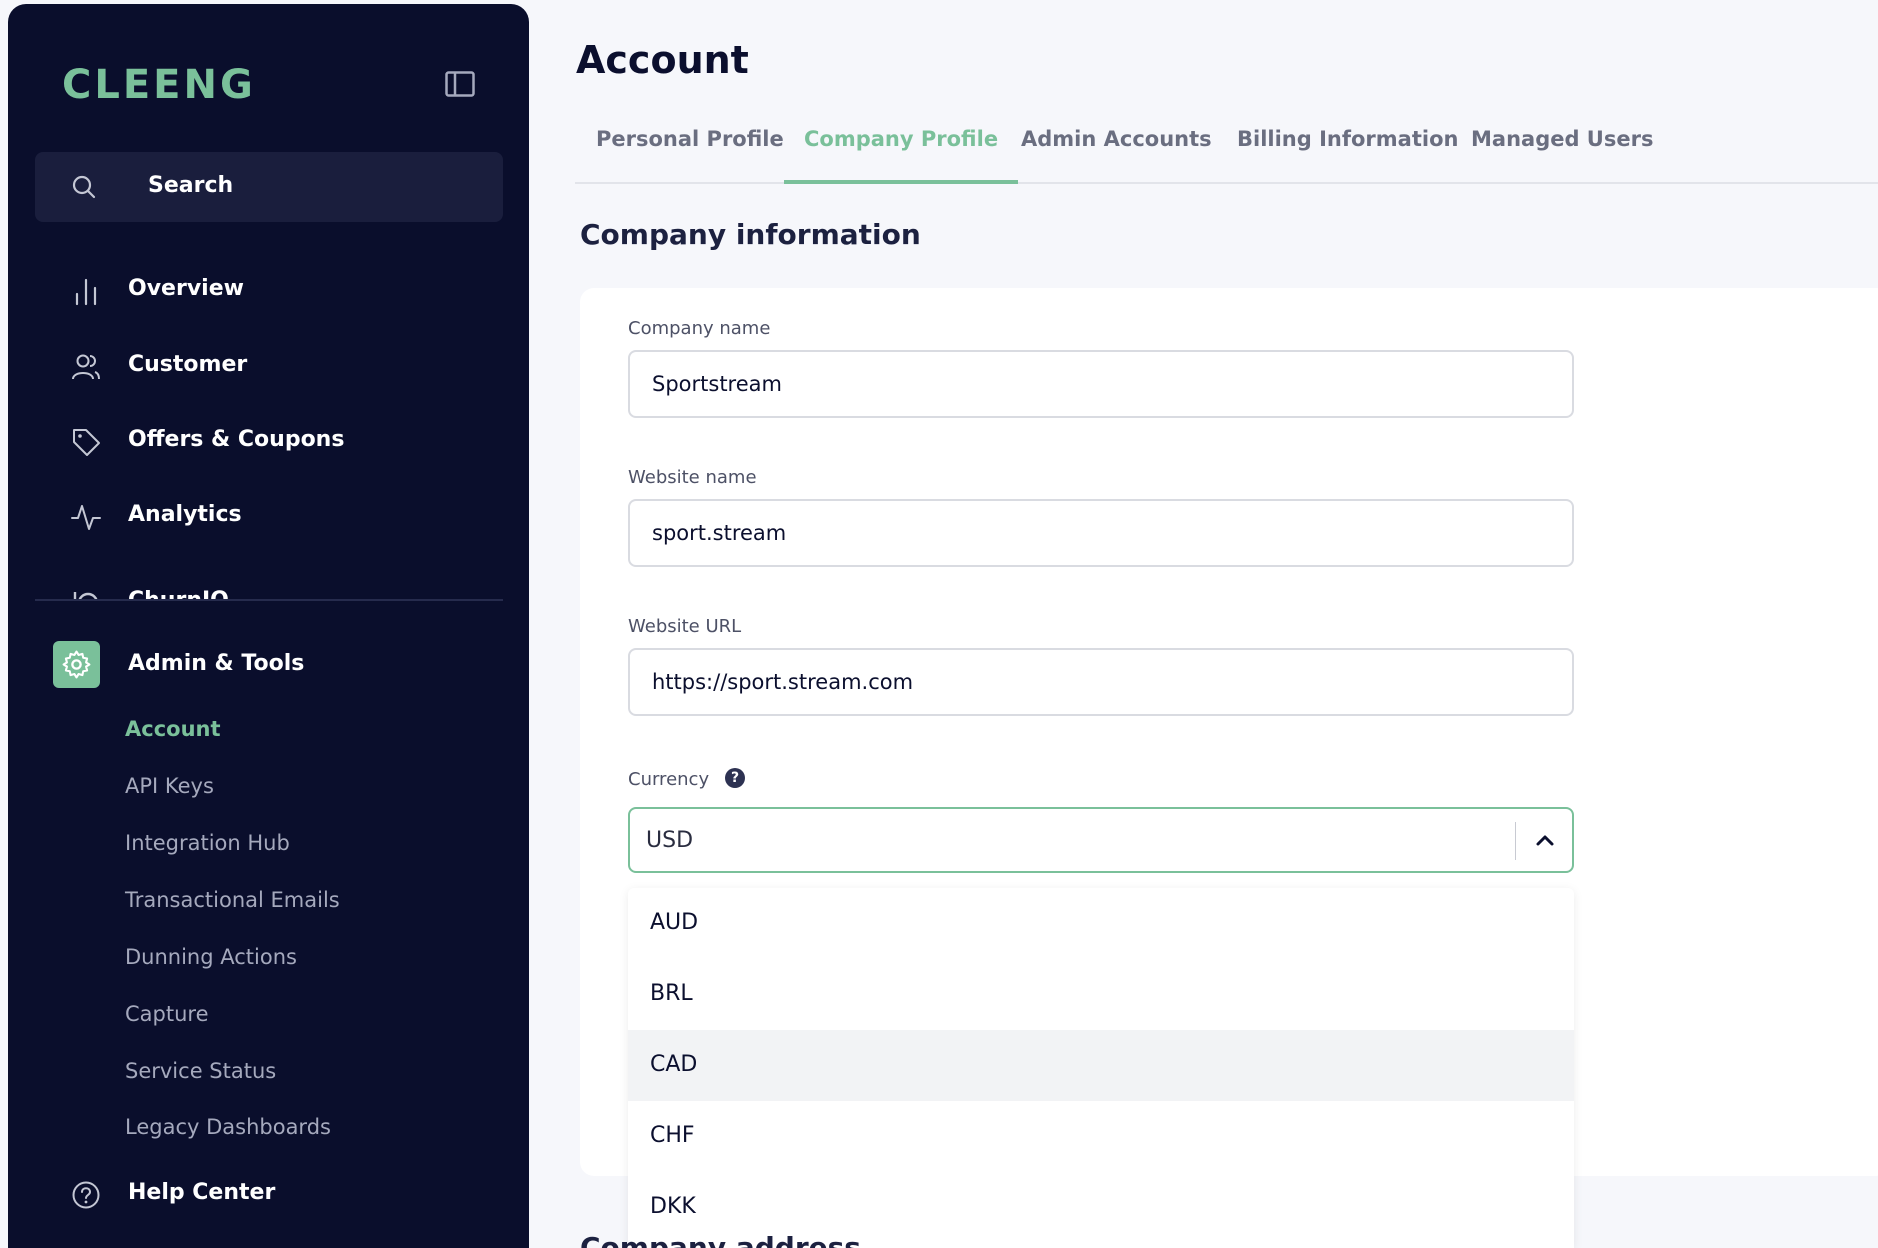 The width and height of the screenshot is (1878, 1248). I want to click on company-name-input, so click(1101, 384).